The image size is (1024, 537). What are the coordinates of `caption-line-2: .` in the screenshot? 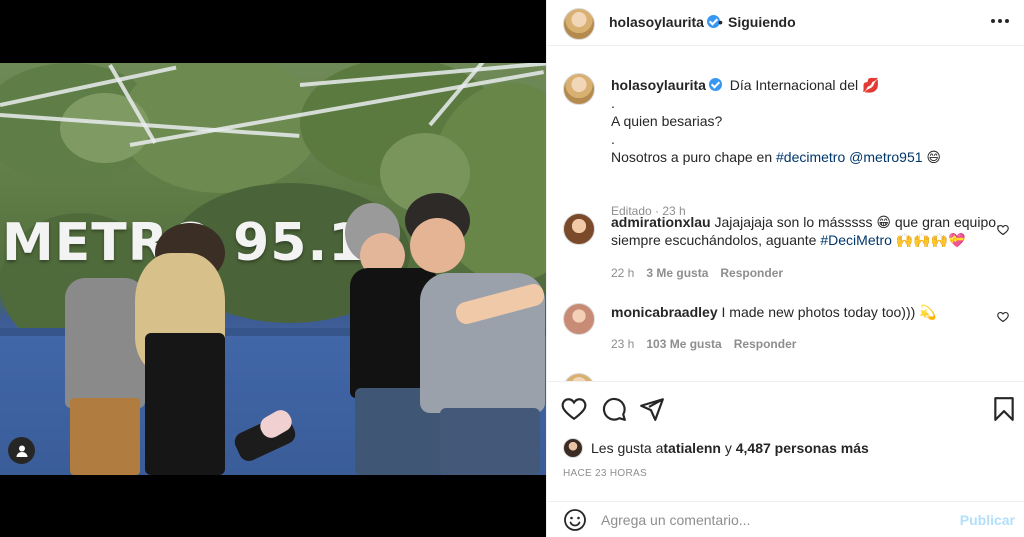 It's located at (613, 103).